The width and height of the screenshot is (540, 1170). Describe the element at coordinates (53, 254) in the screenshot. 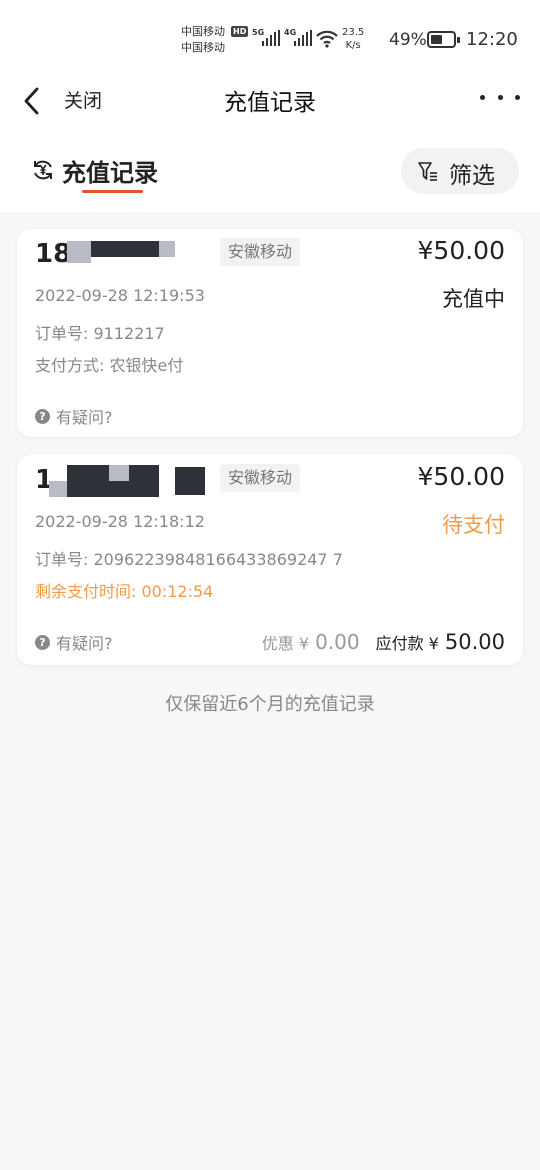

I see `phone-number: 18` at that location.